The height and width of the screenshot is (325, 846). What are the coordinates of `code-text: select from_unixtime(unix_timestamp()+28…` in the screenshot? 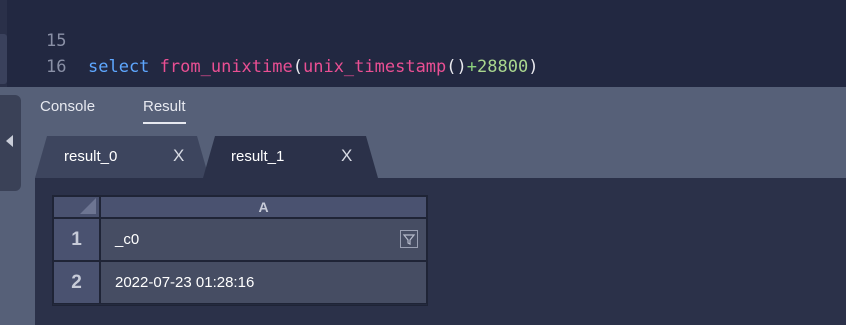 It's located at (313, 67).